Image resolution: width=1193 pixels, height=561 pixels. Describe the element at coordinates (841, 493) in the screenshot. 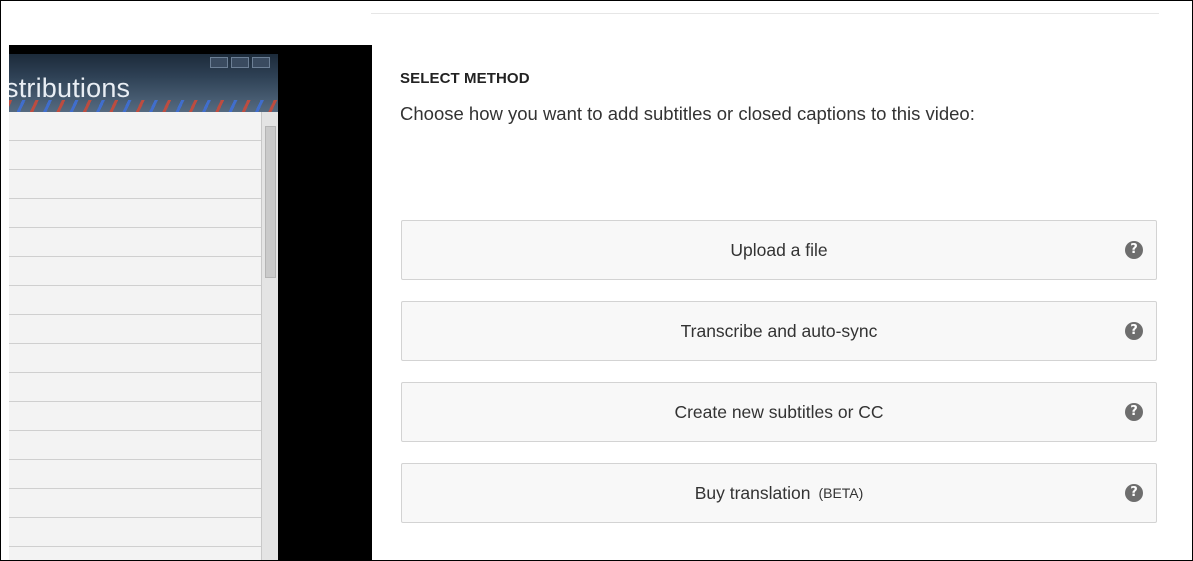

I see `beta-badge: (BETA)` at that location.